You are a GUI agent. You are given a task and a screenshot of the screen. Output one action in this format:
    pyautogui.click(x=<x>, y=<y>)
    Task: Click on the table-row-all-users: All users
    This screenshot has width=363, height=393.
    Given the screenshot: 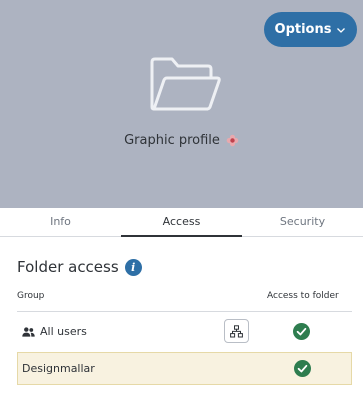 What is the action you would take?
    pyautogui.click(x=184, y=331)
    